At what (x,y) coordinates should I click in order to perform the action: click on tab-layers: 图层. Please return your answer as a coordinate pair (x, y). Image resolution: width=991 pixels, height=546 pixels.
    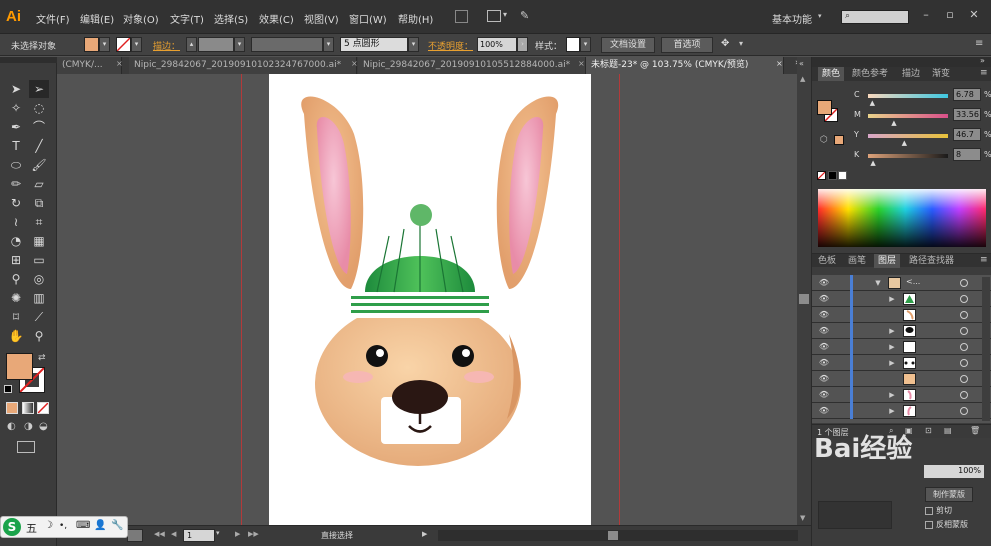
    Looking at the image, I should click on (887, 261).